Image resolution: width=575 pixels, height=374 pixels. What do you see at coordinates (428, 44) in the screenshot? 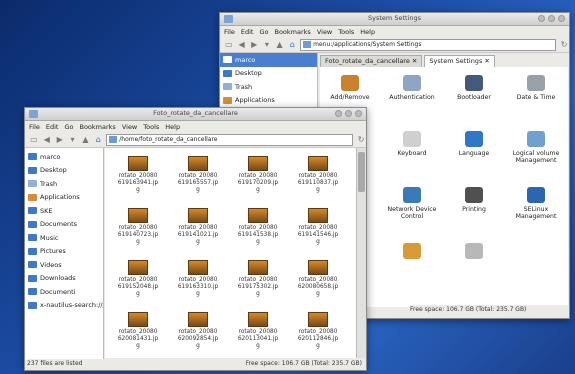
I see `location-bar: menu:/applications/System Settings` at bounding box center [428, 44].